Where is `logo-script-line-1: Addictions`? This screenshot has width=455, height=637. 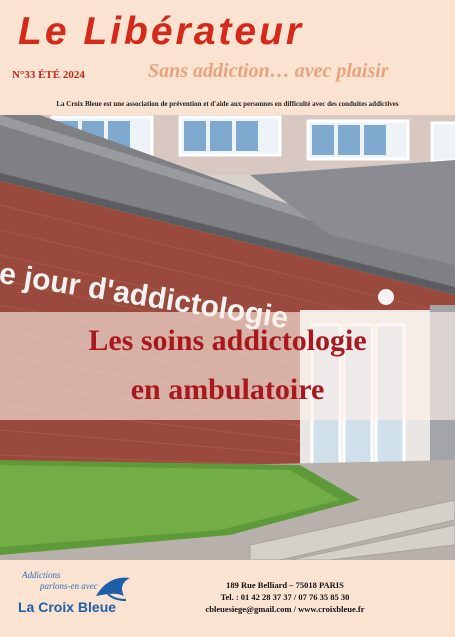 logo-script-line-1: Addictions is located at coordinates (41, 575).